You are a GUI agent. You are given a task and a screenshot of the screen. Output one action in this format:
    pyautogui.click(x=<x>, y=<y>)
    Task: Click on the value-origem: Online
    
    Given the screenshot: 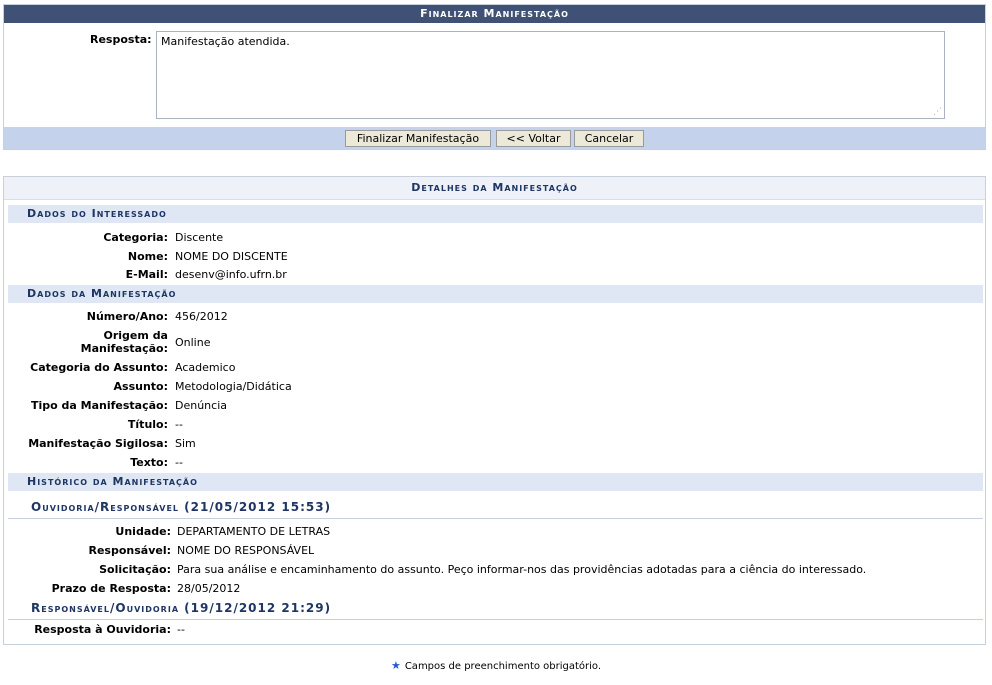 What is the action you would take?
    pyautogui.click(x=193, y=342)
    